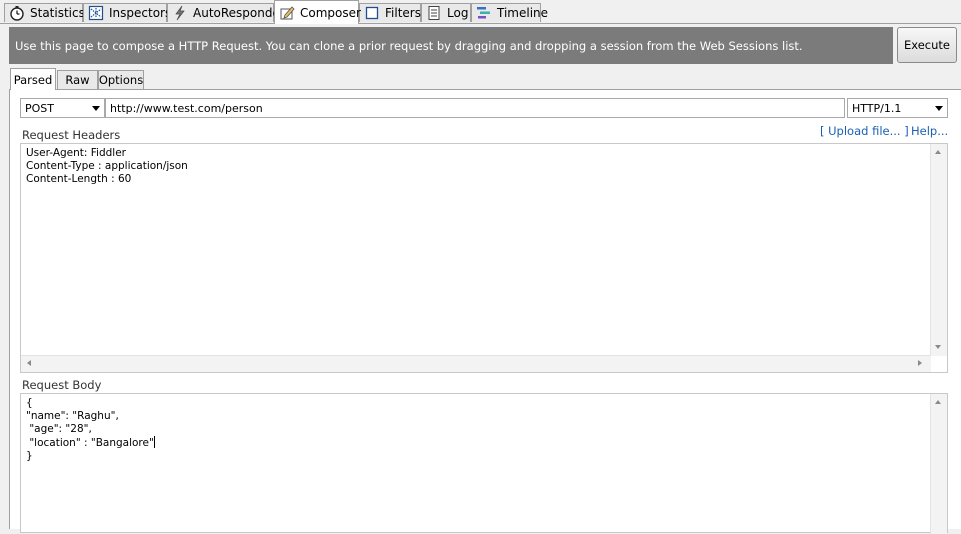 This screenshot has height=534, width=961. I want to click on tab-log: Log, so click(446, 12).